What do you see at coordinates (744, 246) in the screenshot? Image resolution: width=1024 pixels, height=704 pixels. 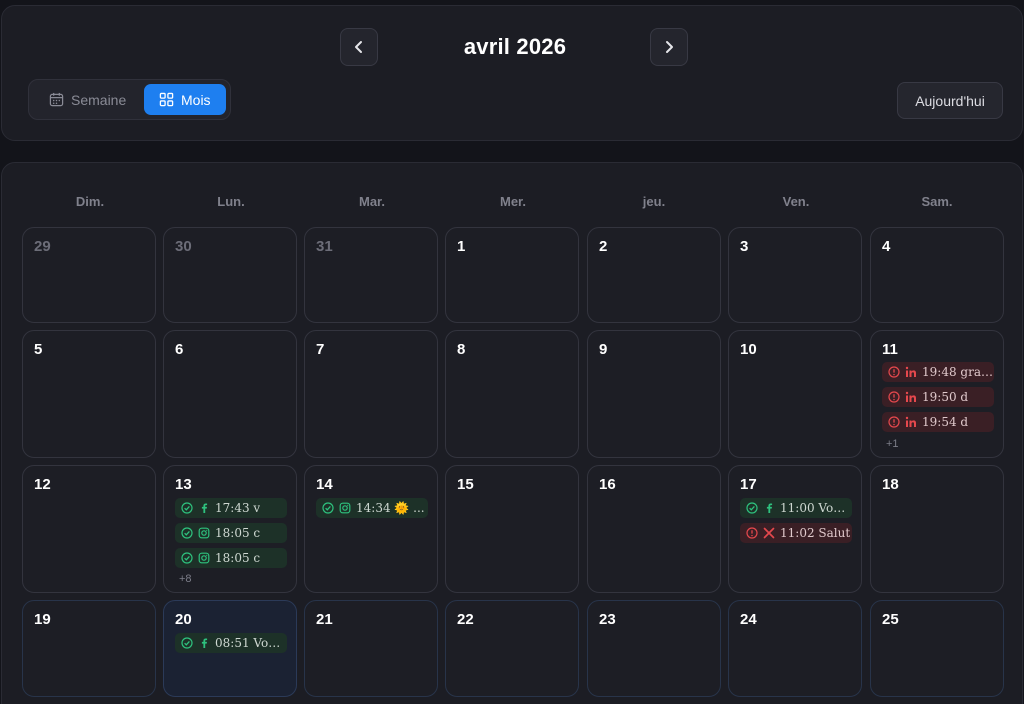 I see `day-number: 3` at bounding box center [744, 246].